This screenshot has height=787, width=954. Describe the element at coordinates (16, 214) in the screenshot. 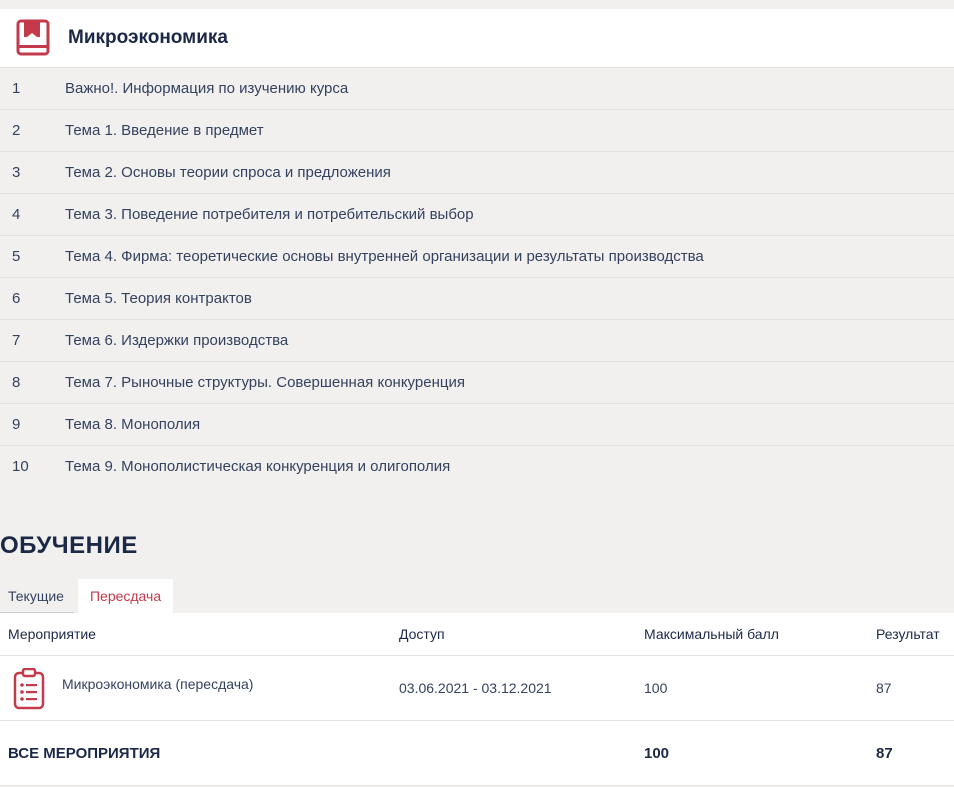

I see `topic-number: 4` at that location.